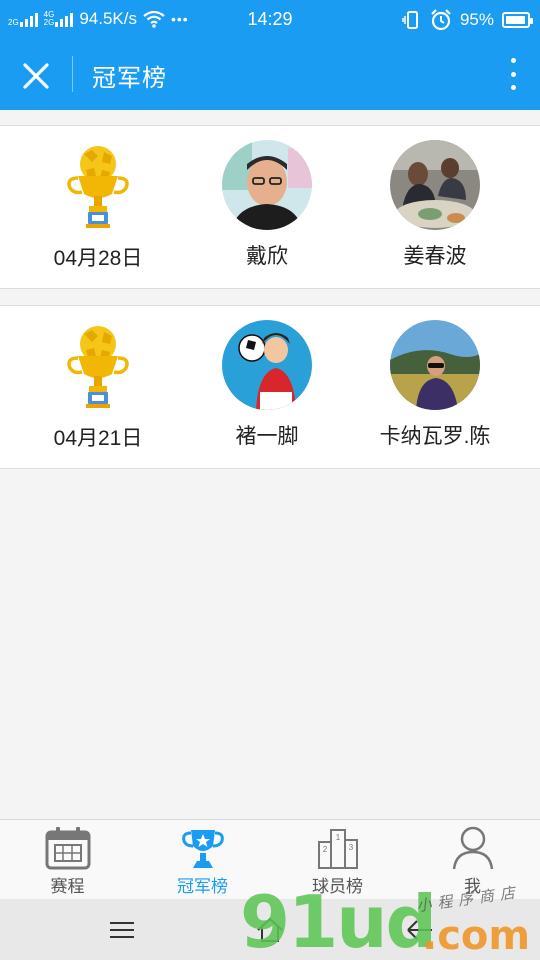  I want to click on first-place-name: 戴欣, so click(267, 256).